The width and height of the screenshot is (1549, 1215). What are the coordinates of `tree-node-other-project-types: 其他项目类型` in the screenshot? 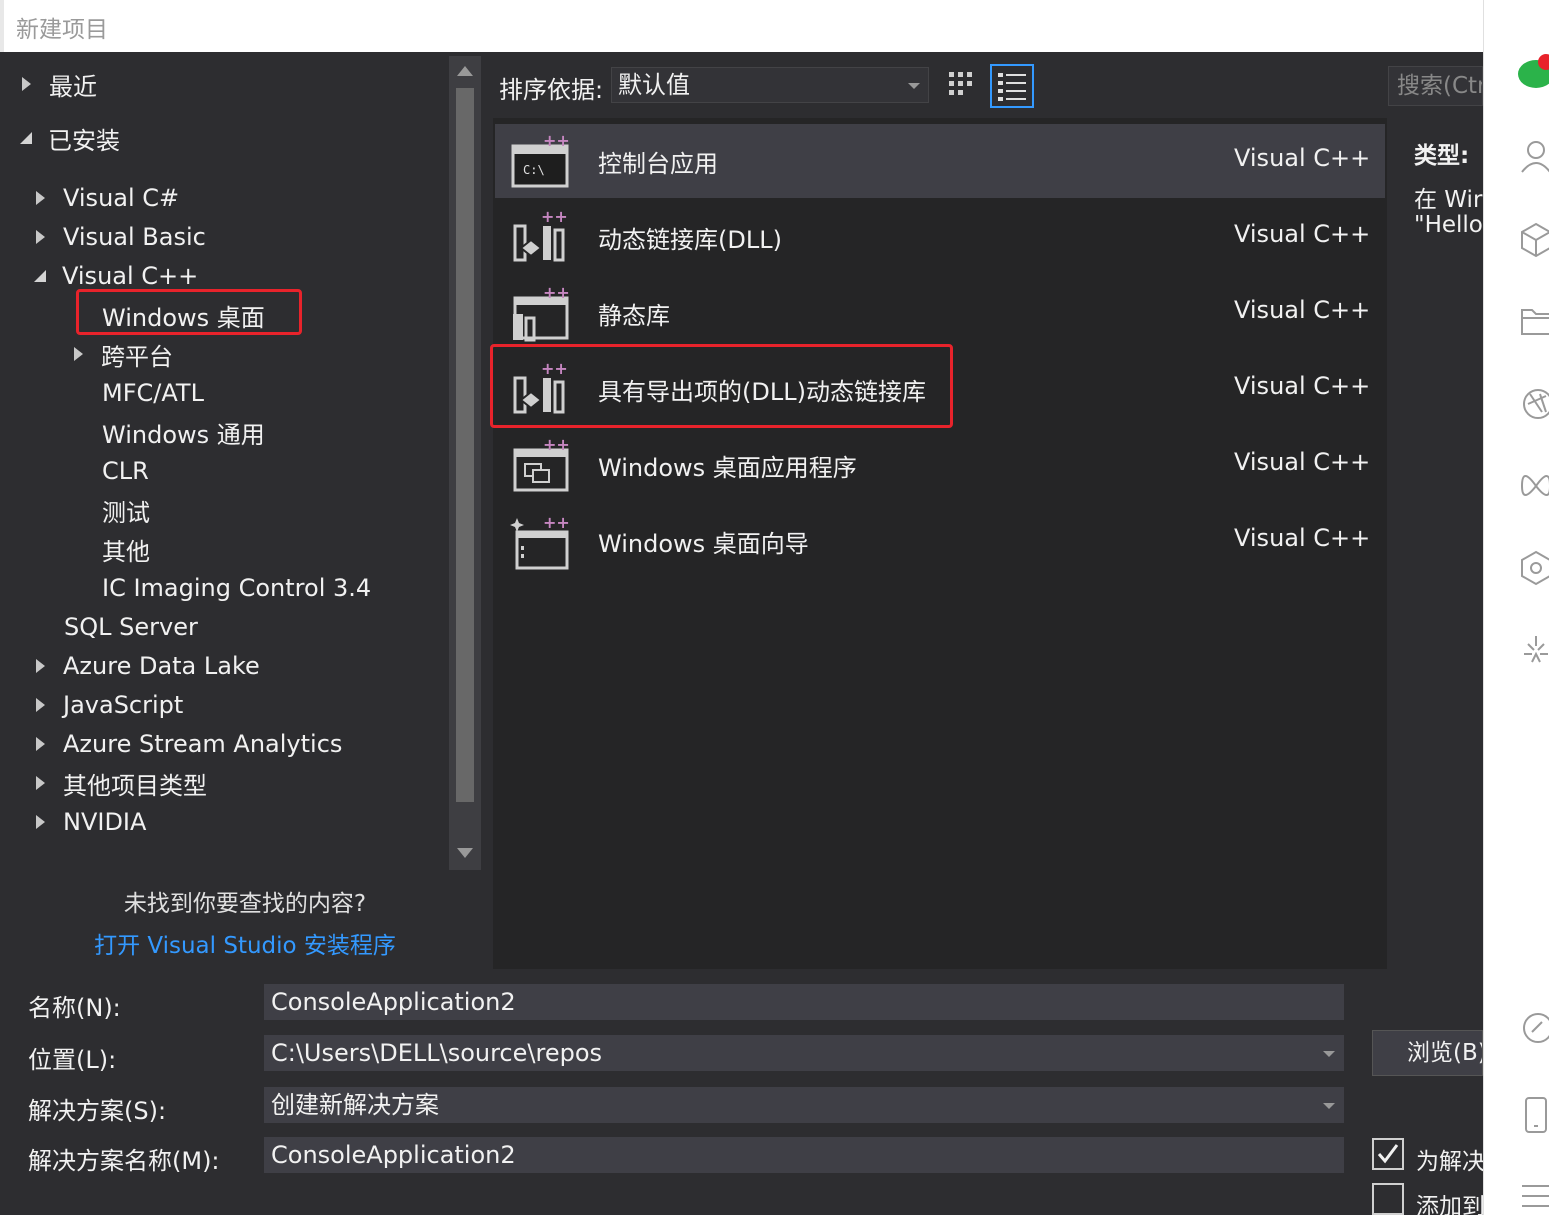 It's located at (121, 783).